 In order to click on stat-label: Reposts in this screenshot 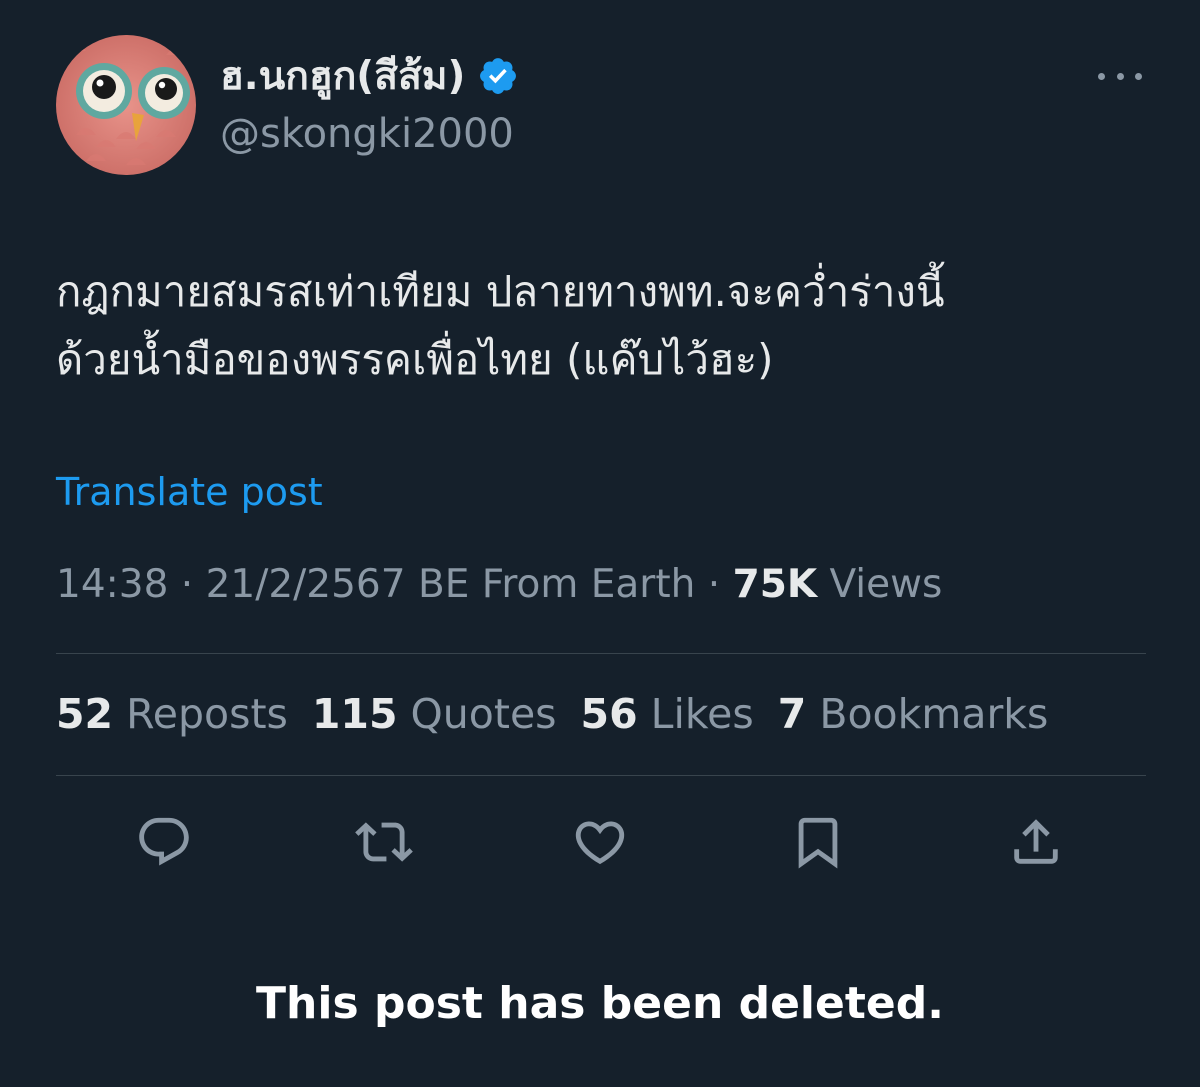, I will do `click(207, 714)`.